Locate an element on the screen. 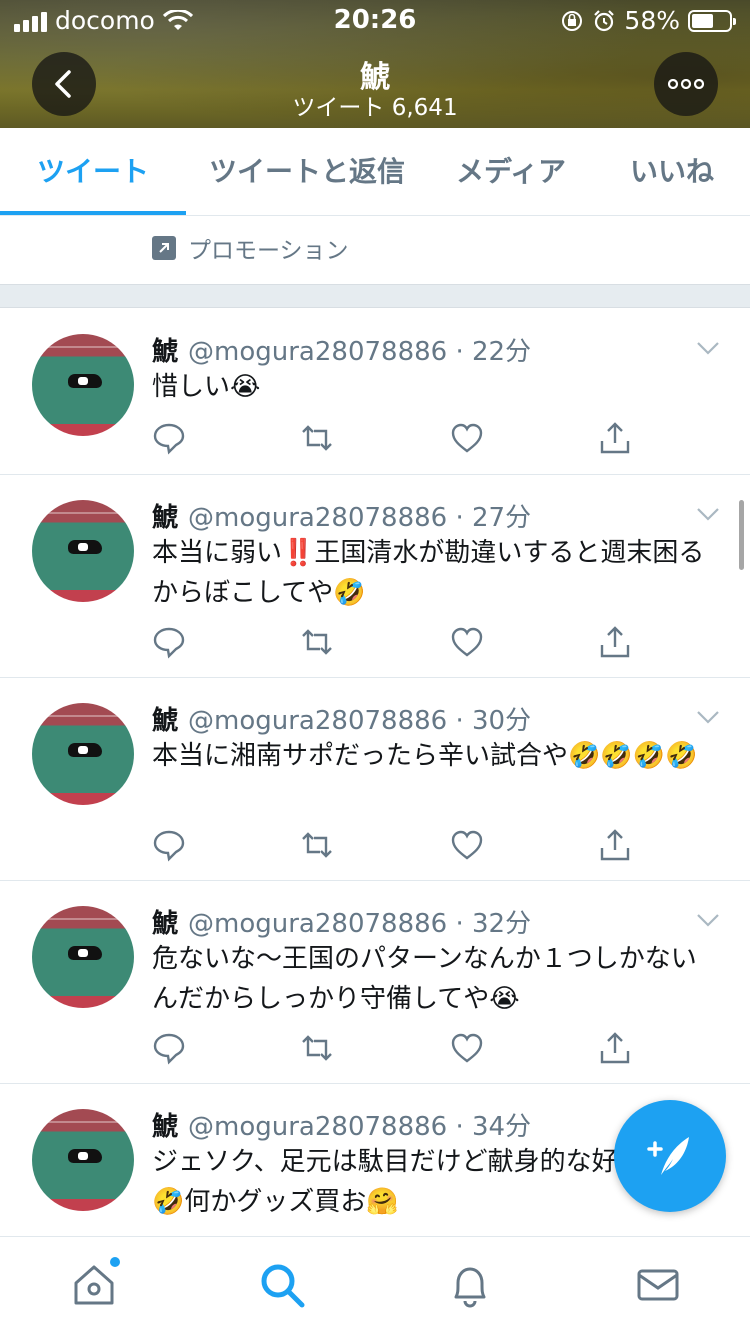 This screenshot has height=1334, width=750. alarm-icon is located at coordinates (604, 20).